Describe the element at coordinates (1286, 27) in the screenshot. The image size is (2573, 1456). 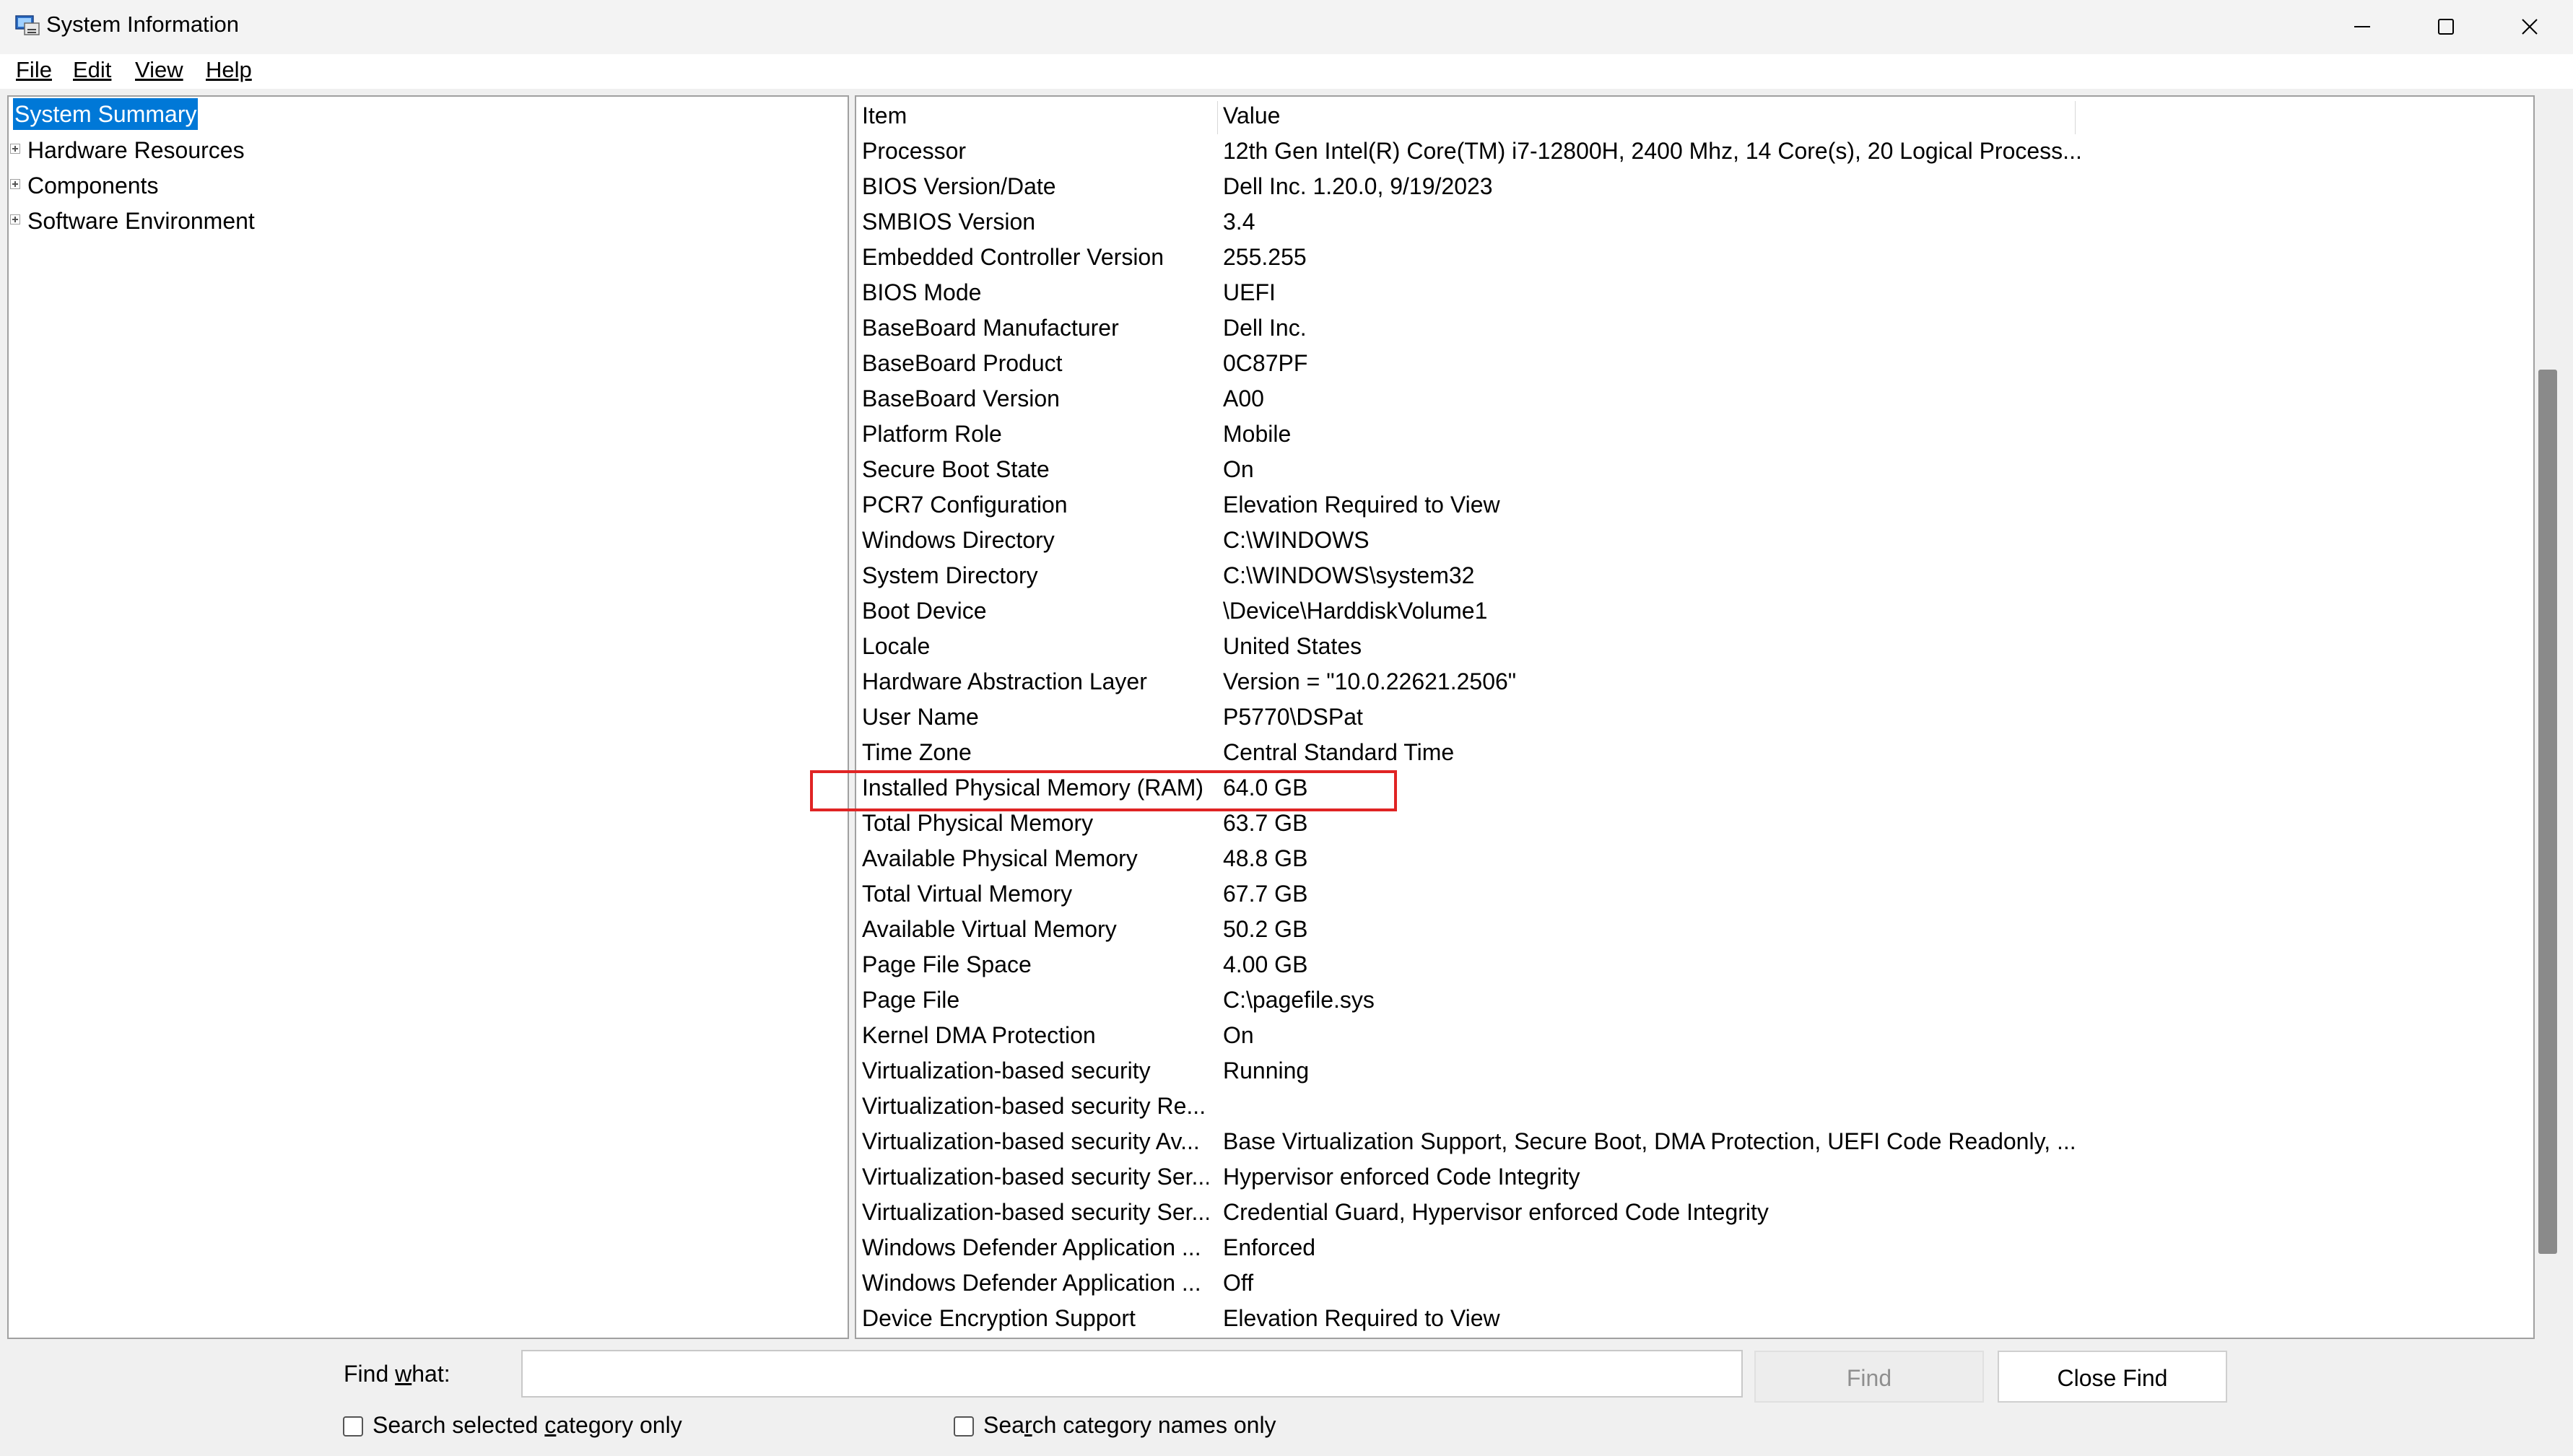
I see `title-bar: System Information` at that location.